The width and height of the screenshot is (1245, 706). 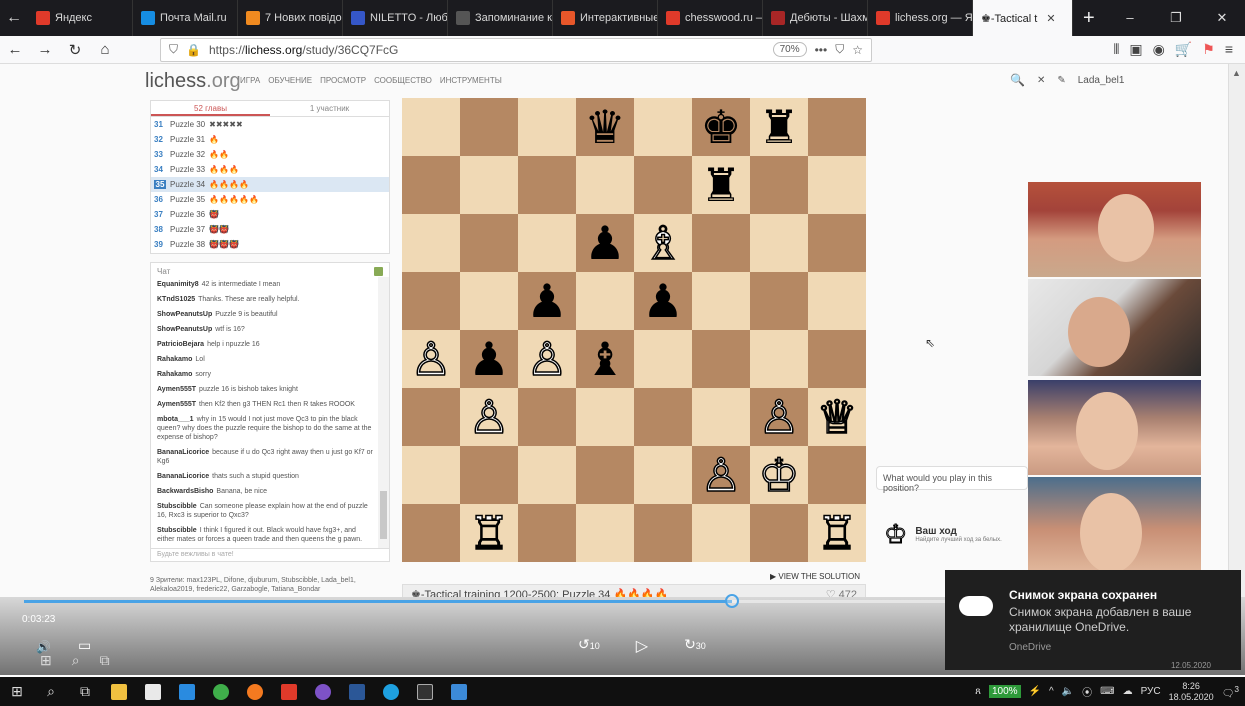 What do you see at coordinates (779, 185) in the screenshot?
I see `board-square-g7` at bounding box center [779, 185].